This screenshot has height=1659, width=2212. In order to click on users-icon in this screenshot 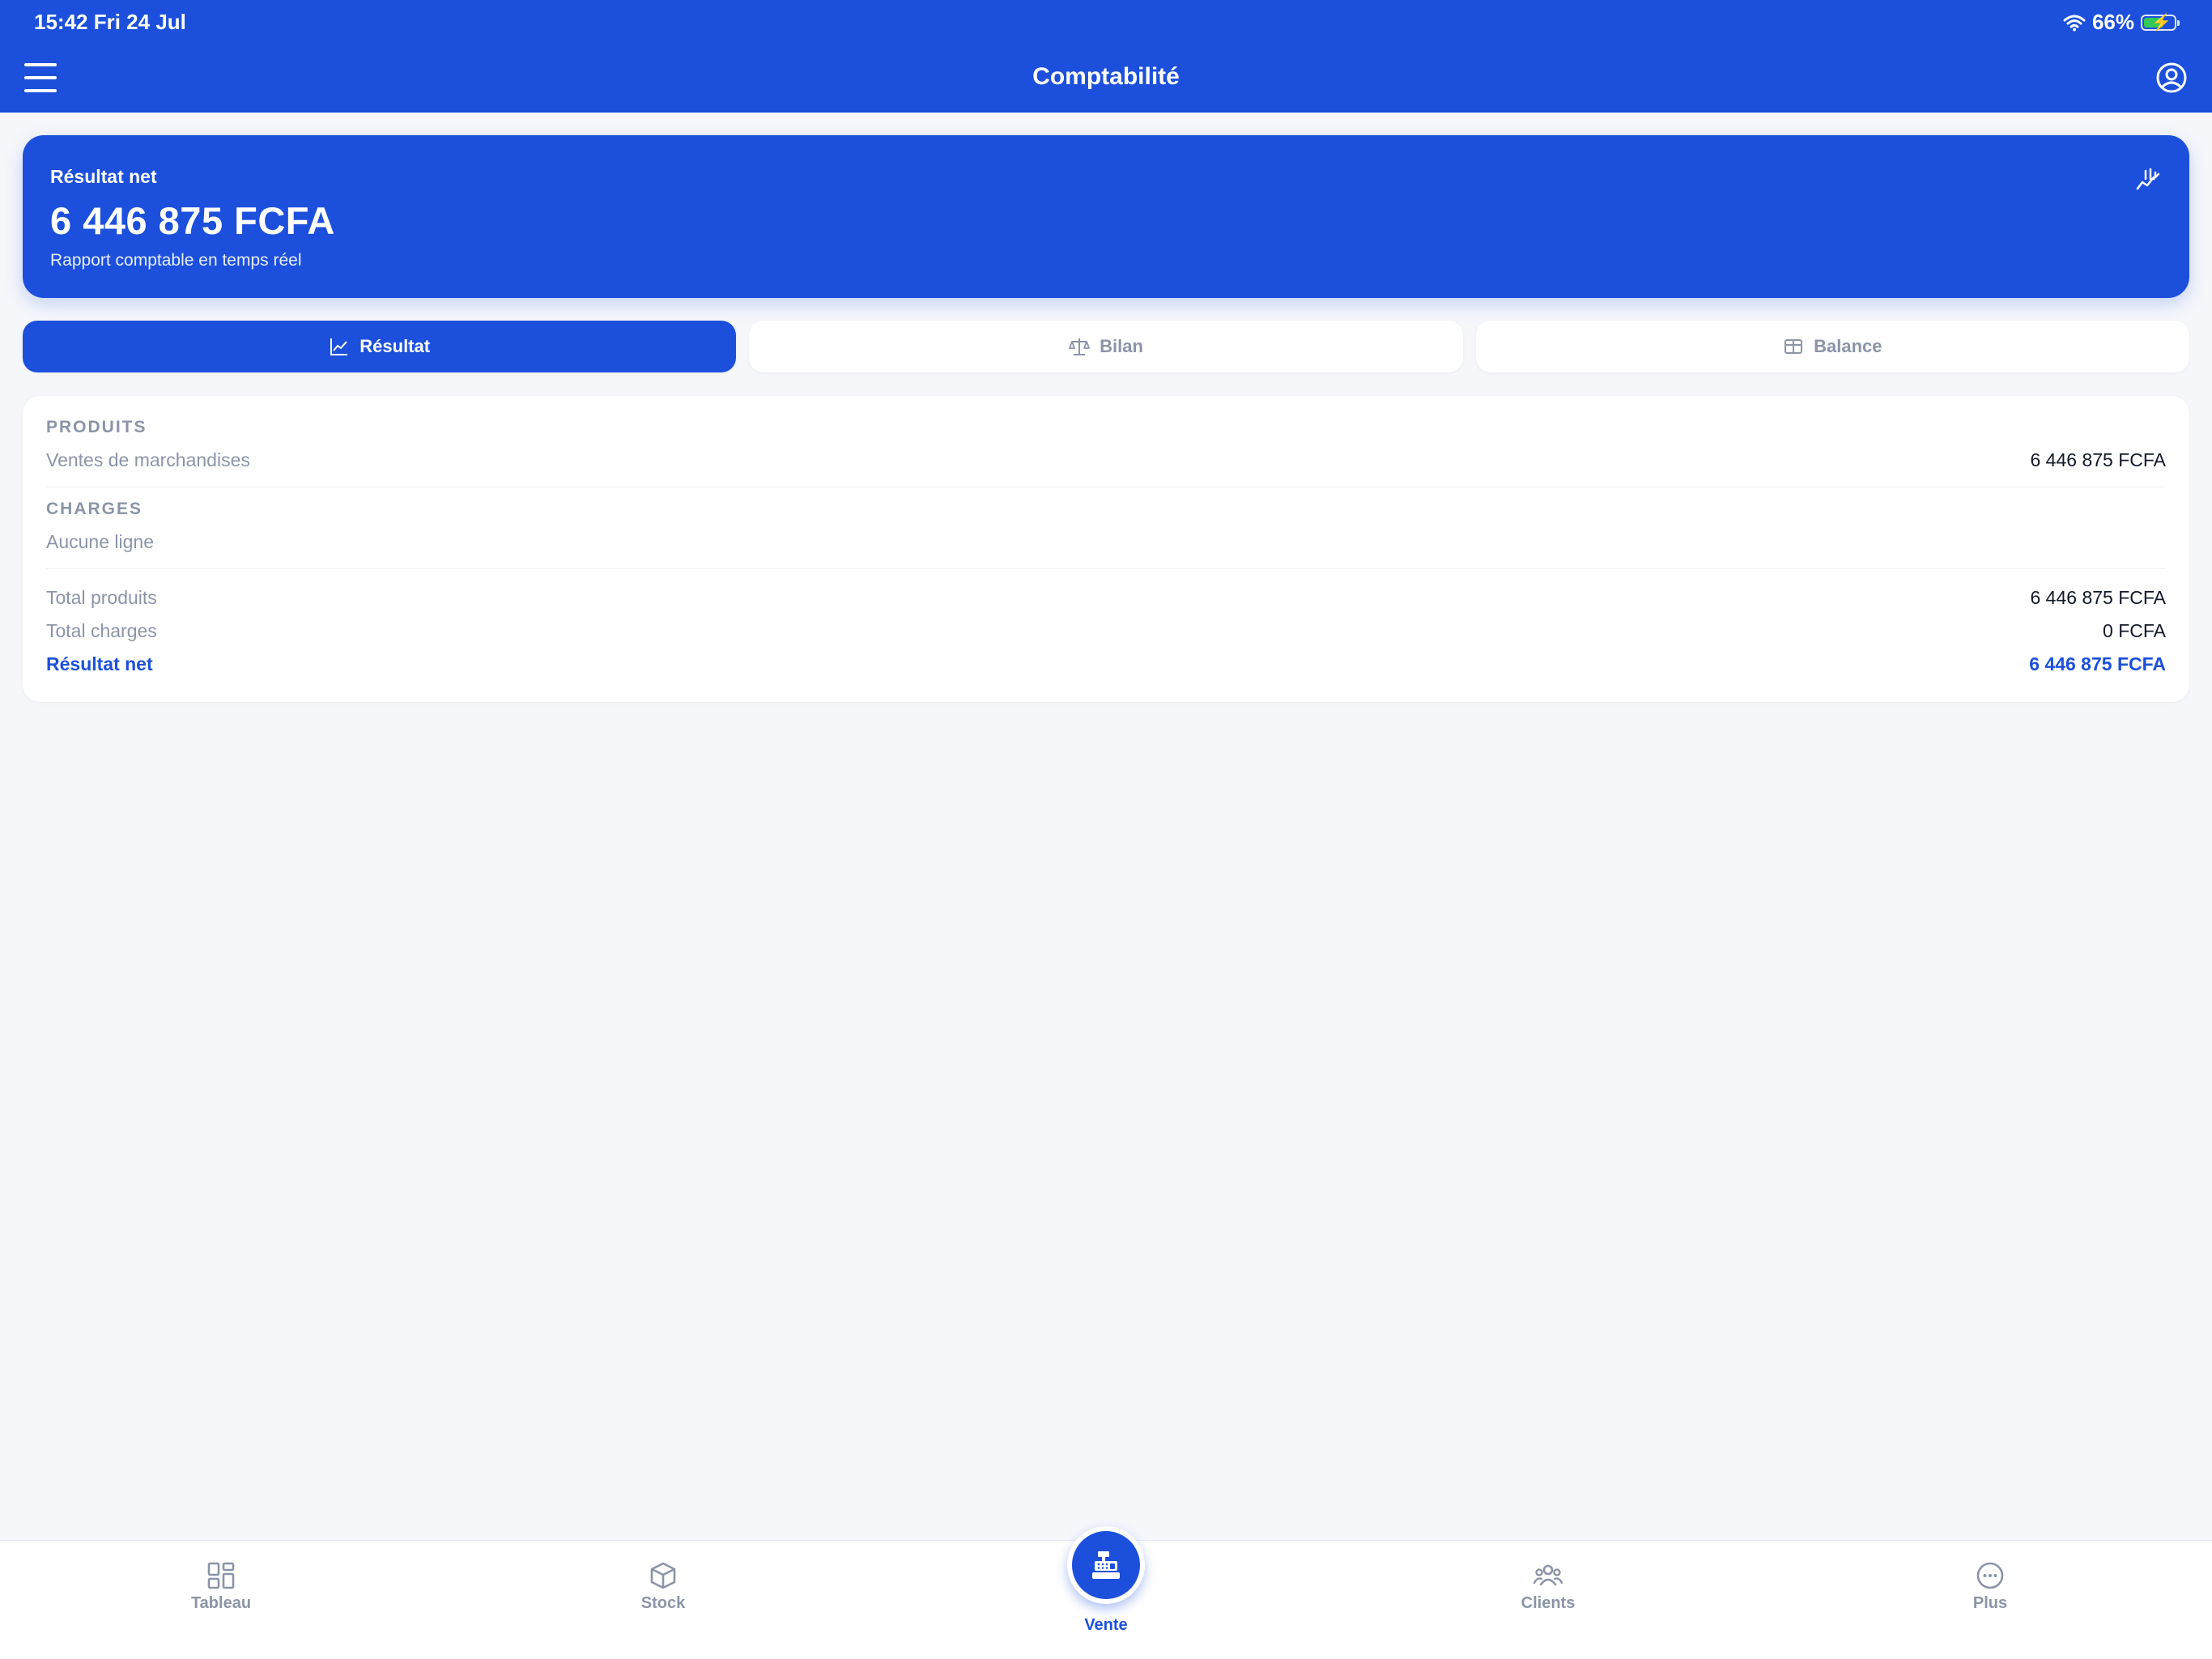, I will do `click(1548, 1575)`.